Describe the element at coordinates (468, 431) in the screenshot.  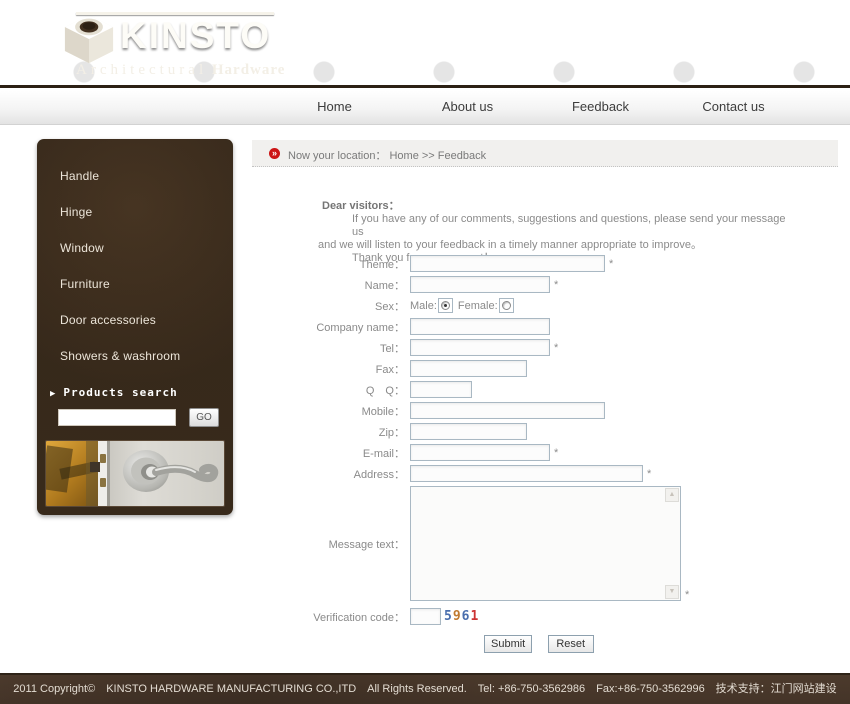
I see `zip-input` at that location.